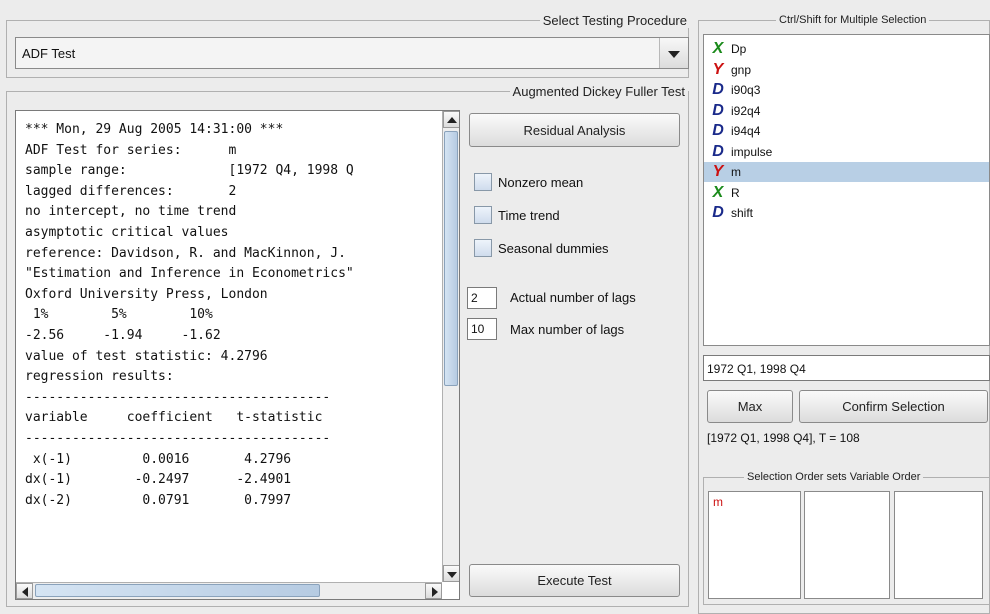 The width and height of the screenshot is (990, 614). What do you see at coordinates (574, 580) in the screenshot?
I see `execute-test-button: Execute Test` at bounding box center [574, 580].